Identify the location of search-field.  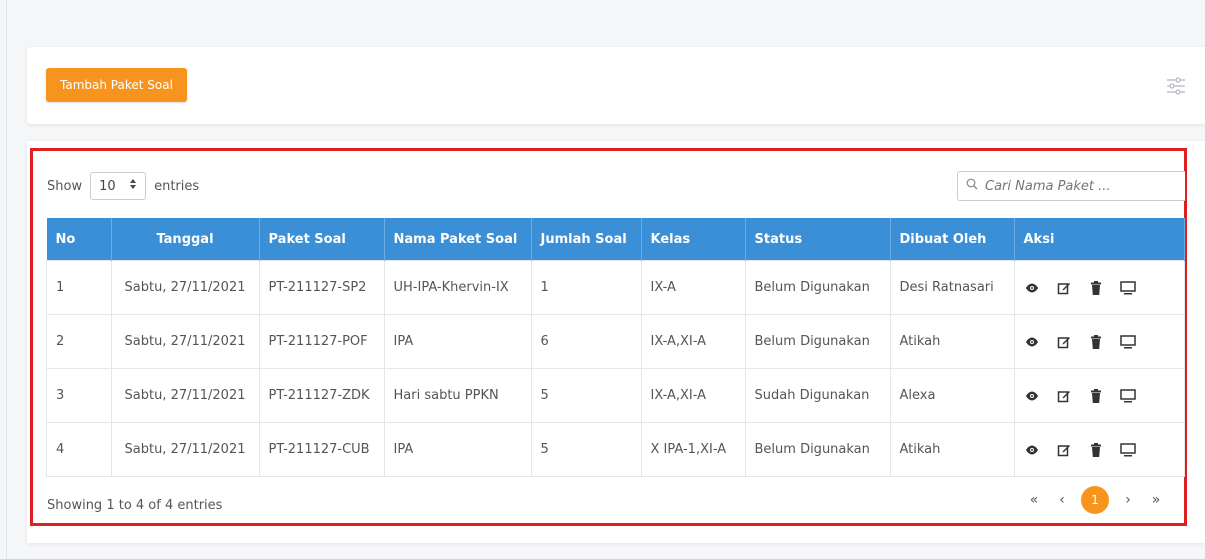
(1071, 186).